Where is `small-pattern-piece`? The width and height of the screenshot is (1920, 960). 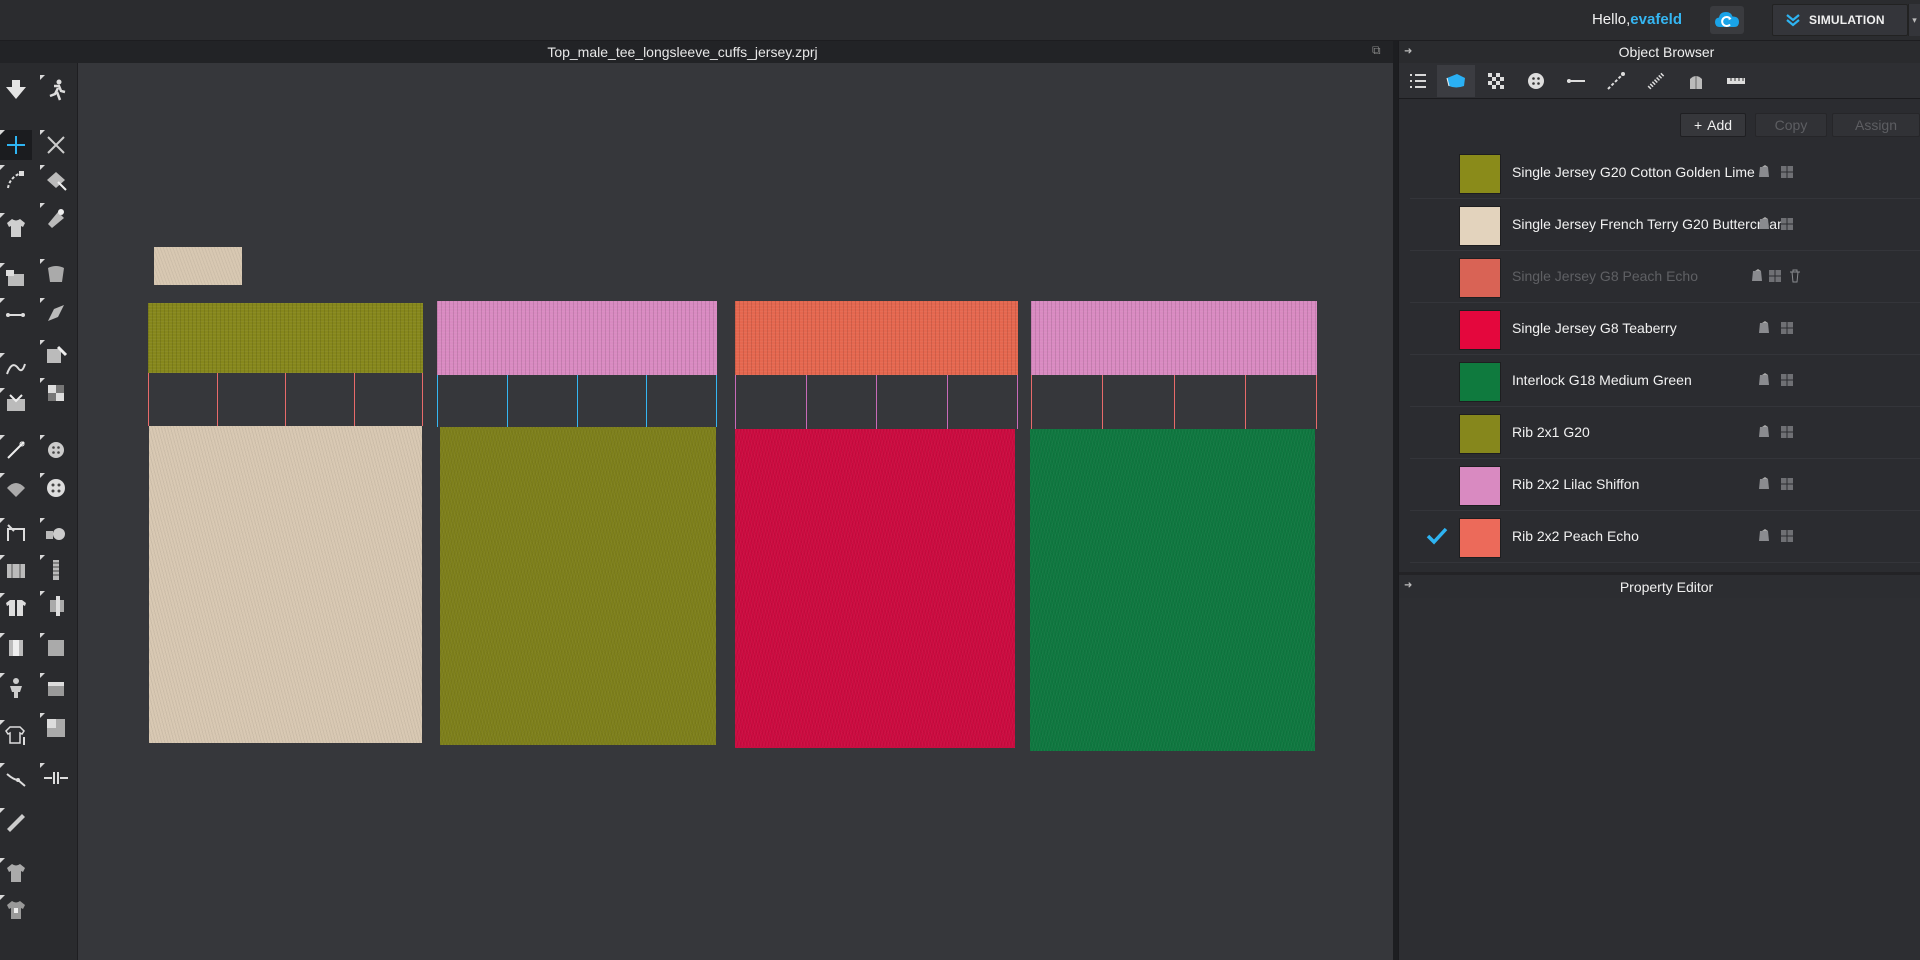 small-pattern-piece is located at coordinates (198, 266).